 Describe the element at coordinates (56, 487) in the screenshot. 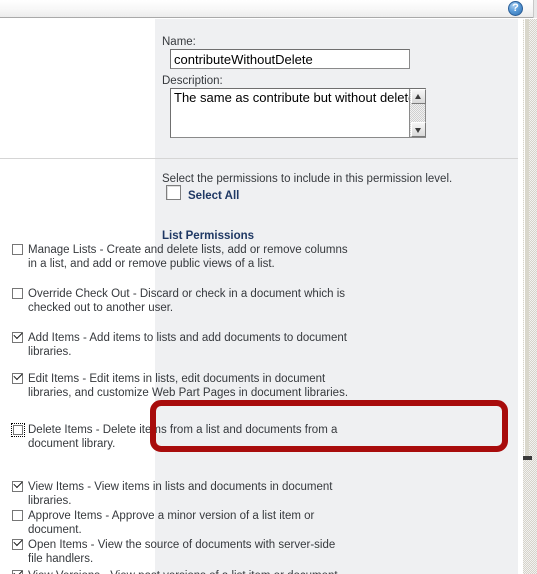

I see `permission-title: View Items` at that location.